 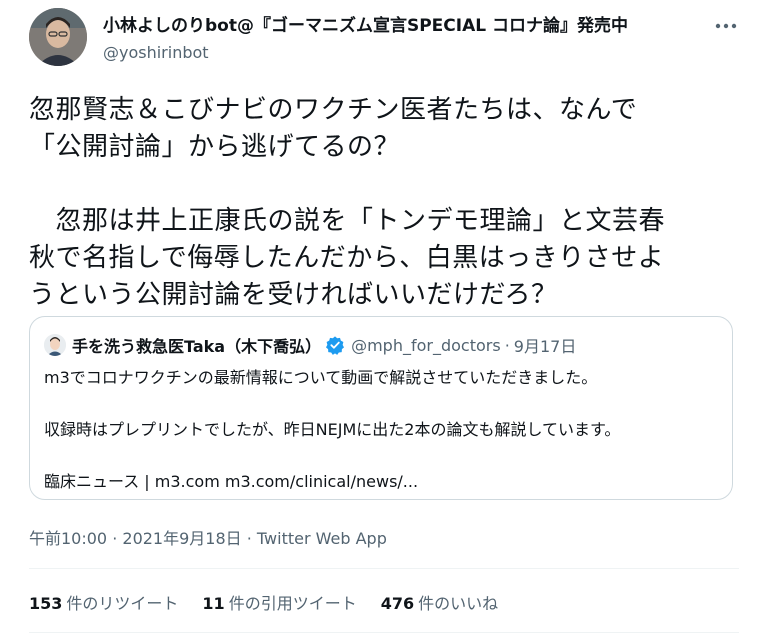 What do you see at coordinates (332, 429) in the screenshot?
I see `quoted-line: 収録時はプレプリントでしたが、昨日NEJMに出た2本の論文も解説しています。` at bounding box center [332, 429].